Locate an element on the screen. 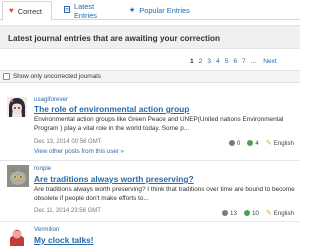  tab-label: Latest Entries is located at coordinates (86, 10).